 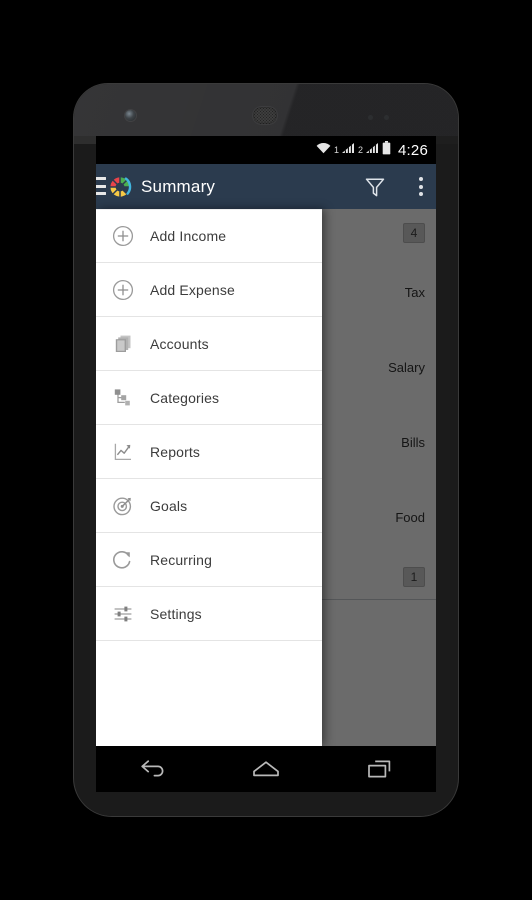 I want to click on page-title: Summary, so click(x=178, y=186).